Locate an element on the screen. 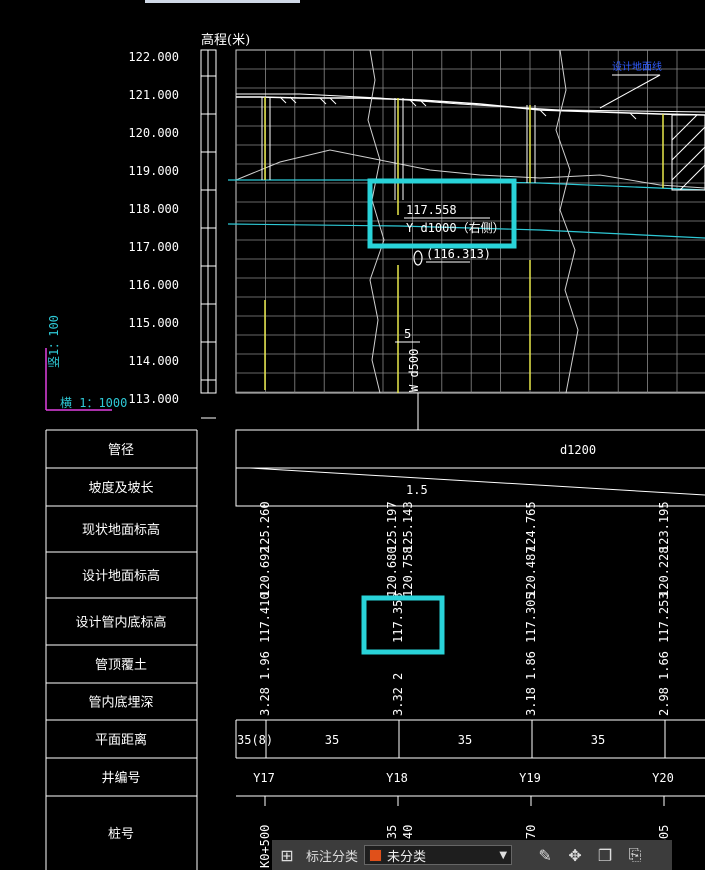 Image resolution: width=705 pixels, height=870 pixels. well-id: Y19 is located at coordinates (530, 778).